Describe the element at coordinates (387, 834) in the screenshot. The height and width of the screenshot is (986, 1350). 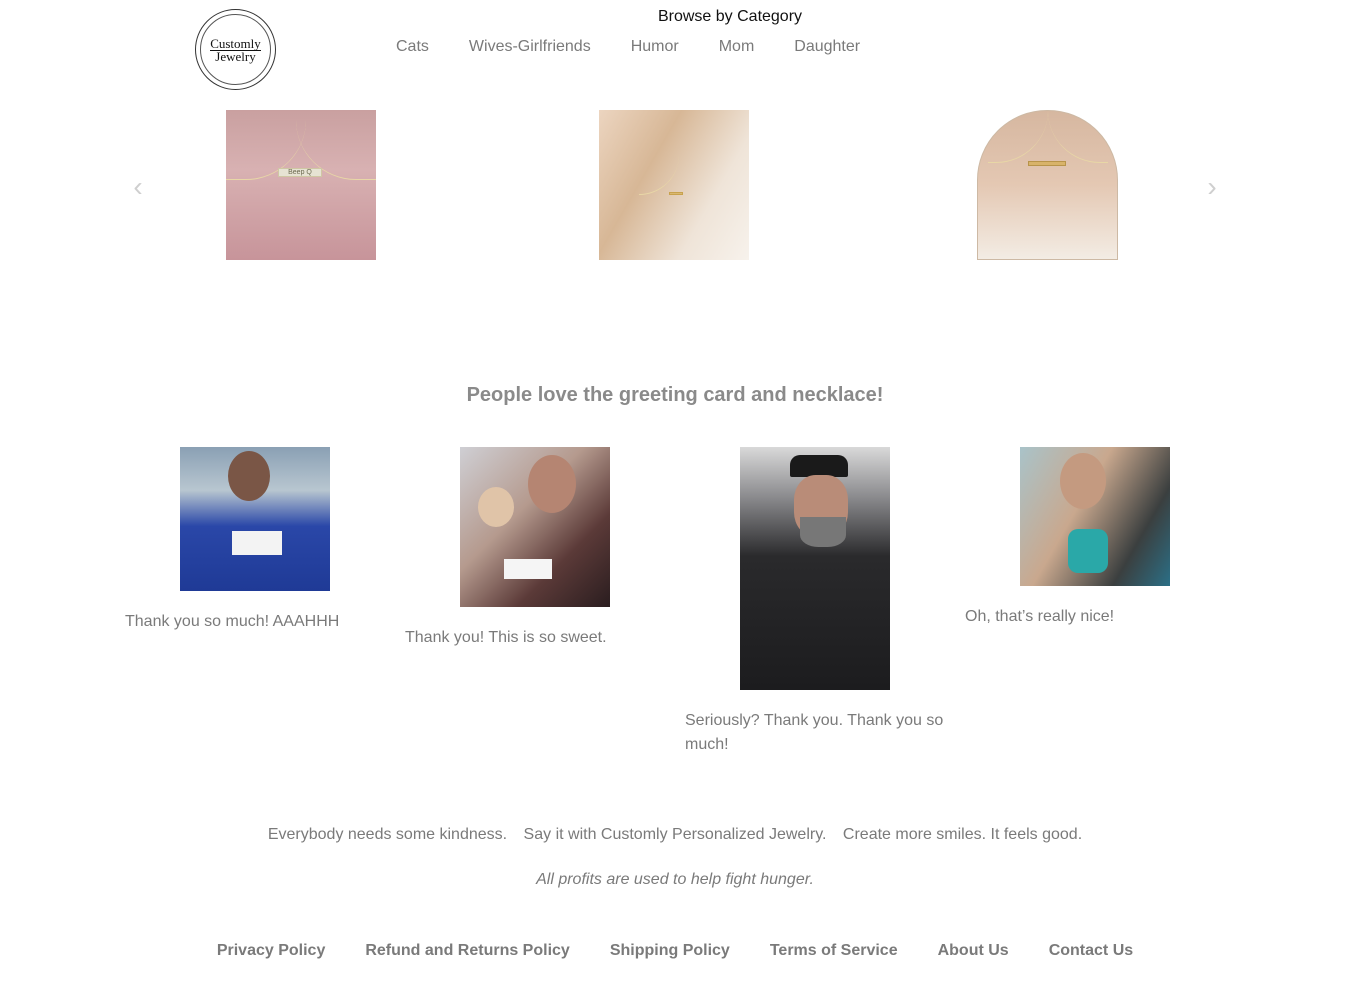
I see `tagline-part-1: Everybody needs some kindness.` at that location.